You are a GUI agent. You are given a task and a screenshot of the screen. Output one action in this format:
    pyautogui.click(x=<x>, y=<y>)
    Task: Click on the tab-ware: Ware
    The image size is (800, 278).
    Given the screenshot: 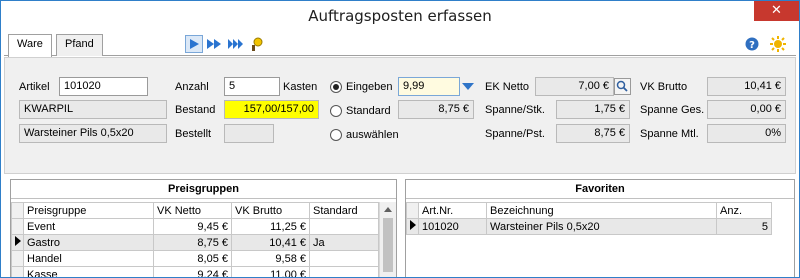 What is the action you would take?
    pyautogui.click(x=30, y=45)
    